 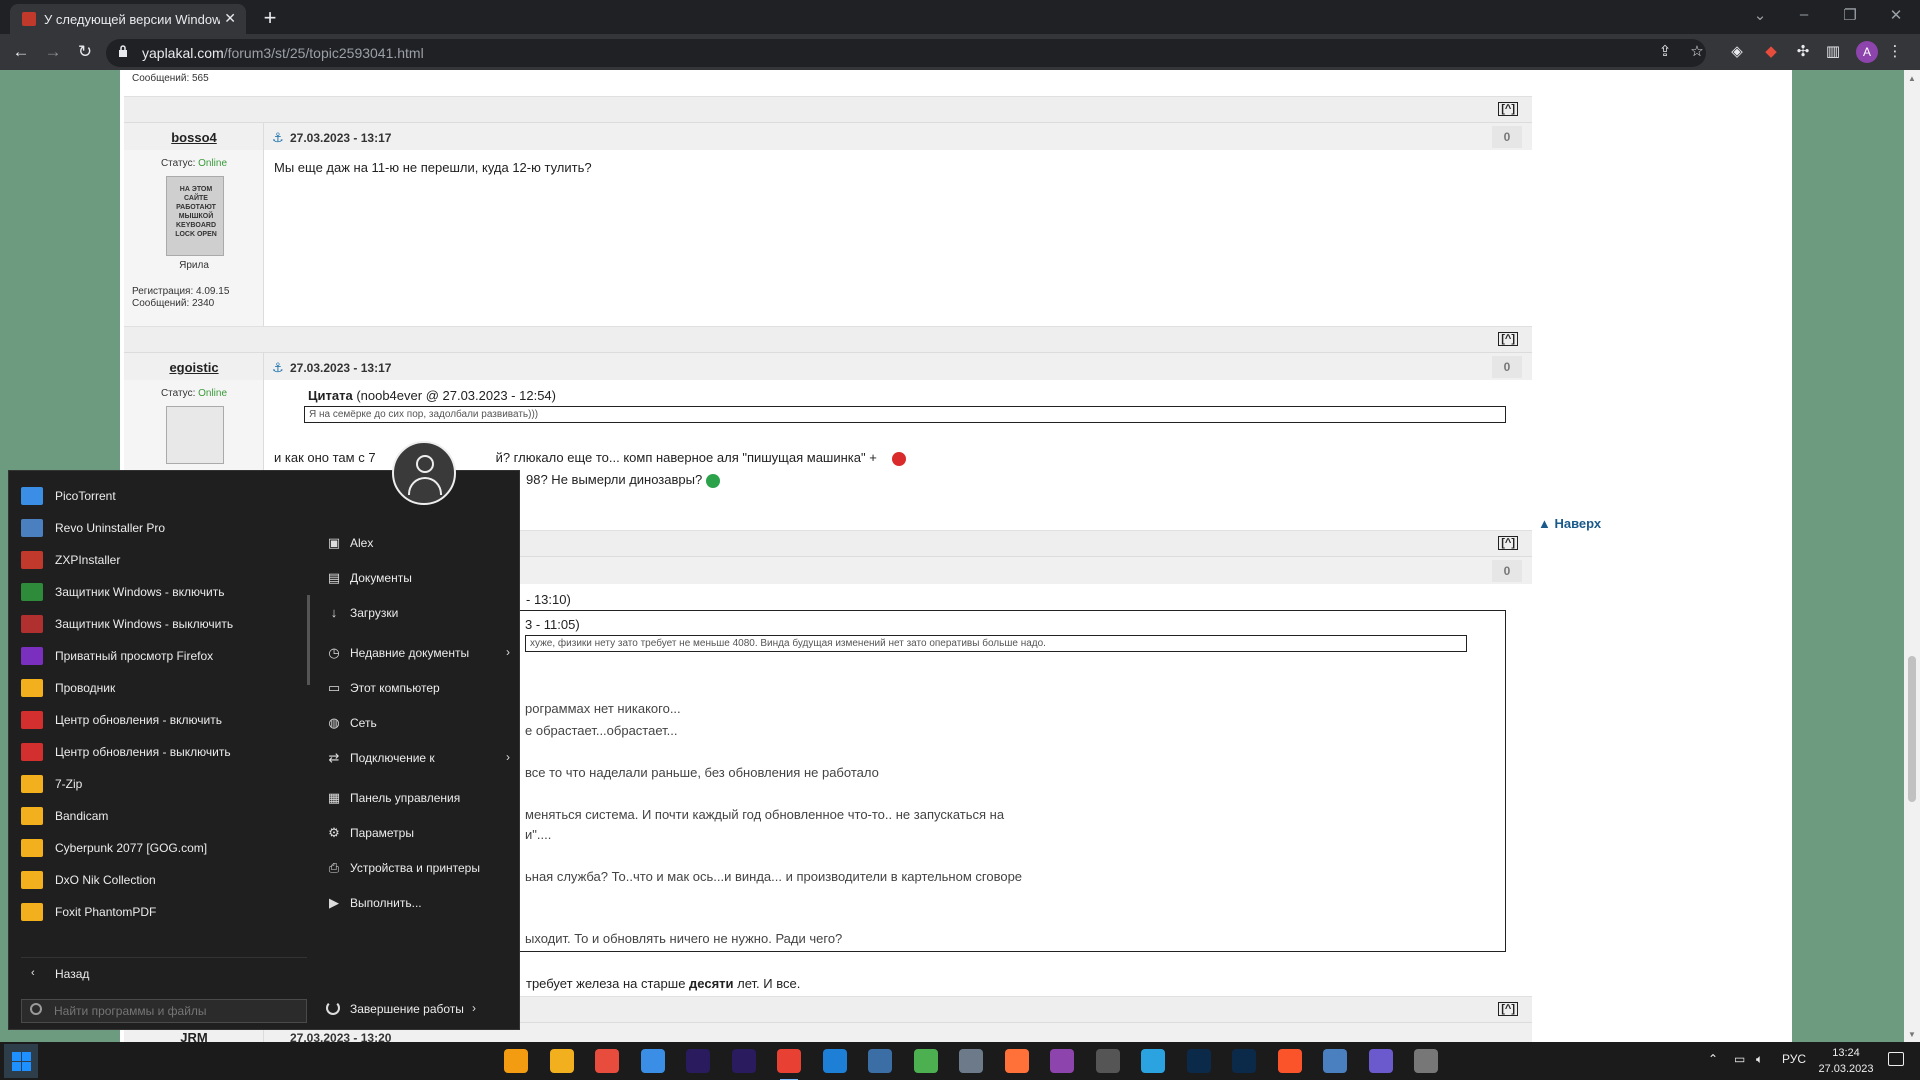 I want to click on scroll-up-icon: ▲, so click(x=1912, y=78).